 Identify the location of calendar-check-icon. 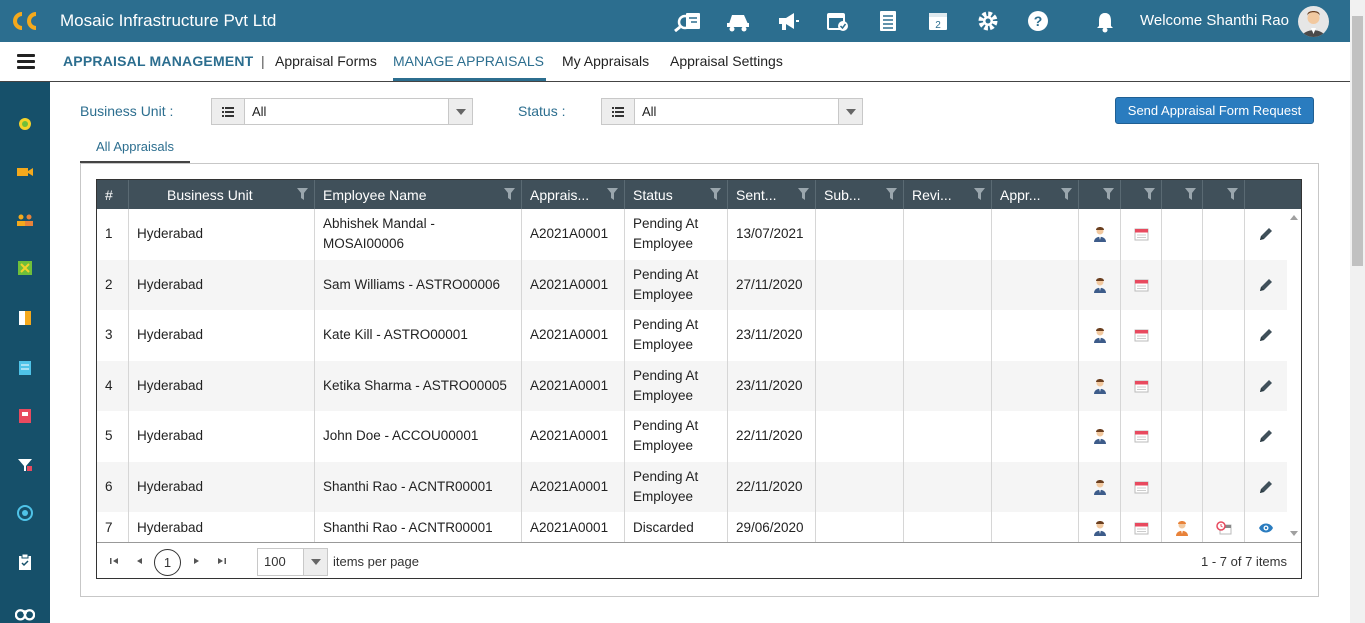
(838, 21).